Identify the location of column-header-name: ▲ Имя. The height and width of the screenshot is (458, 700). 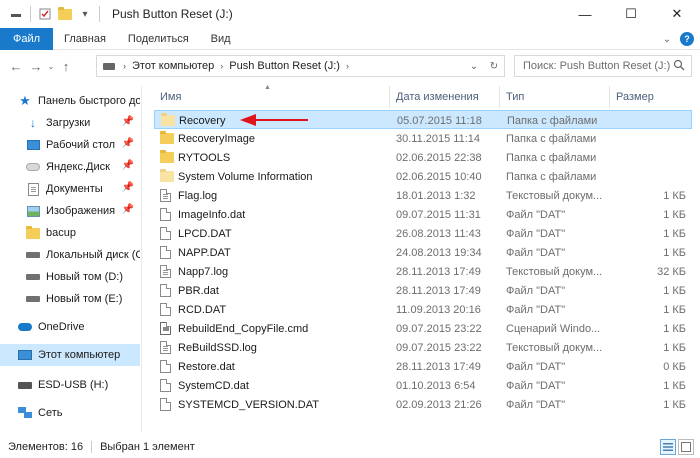
(272, 96).